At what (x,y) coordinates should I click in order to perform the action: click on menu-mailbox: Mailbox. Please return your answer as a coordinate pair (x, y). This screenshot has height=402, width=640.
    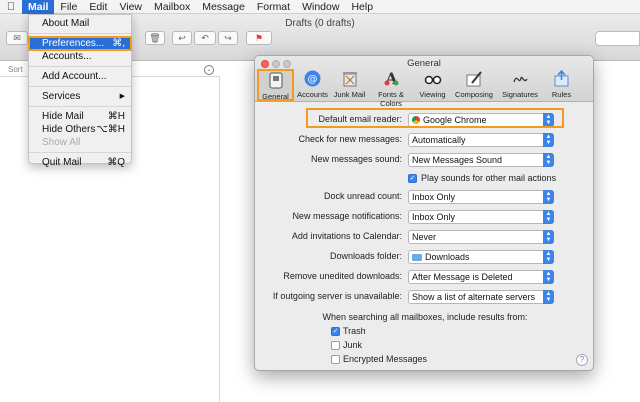
    Looking at the image, I should click on (172, 7).